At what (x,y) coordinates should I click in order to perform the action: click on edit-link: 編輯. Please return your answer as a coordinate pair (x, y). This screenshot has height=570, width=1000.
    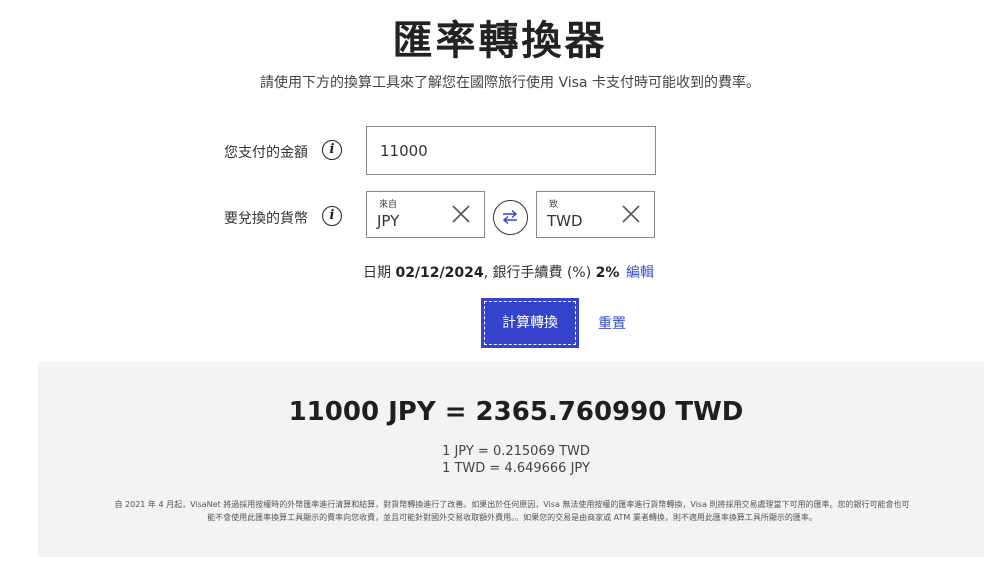
    Looking at the image, I should click on (640, 272).